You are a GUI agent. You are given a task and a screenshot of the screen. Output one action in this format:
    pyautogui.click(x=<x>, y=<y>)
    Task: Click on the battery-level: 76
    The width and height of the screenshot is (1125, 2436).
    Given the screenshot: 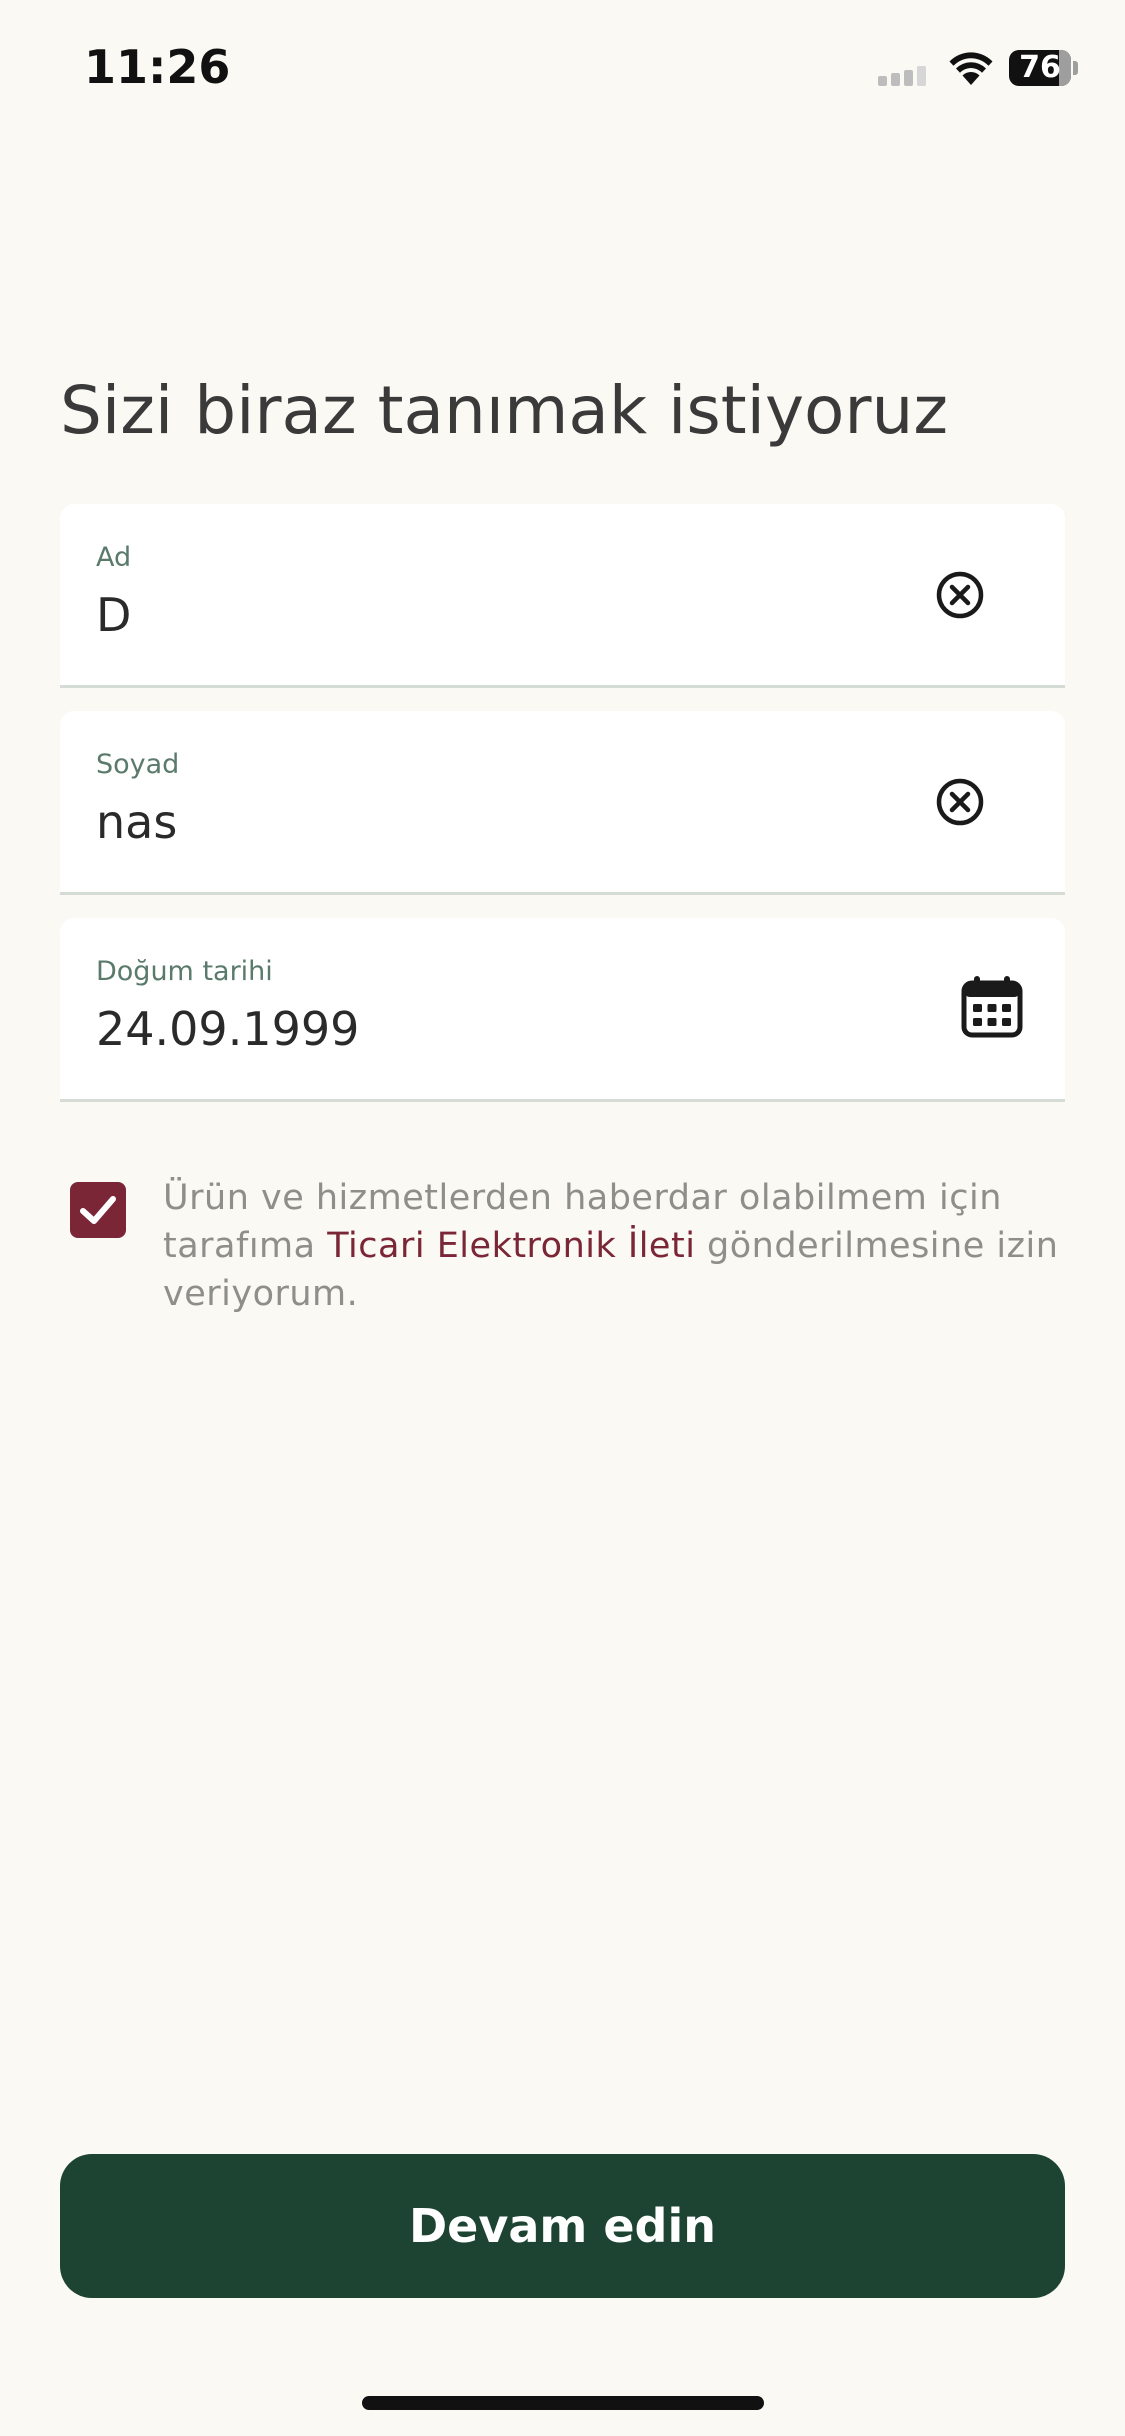 What is the action you would take?
    pyautogui.click(x=1040, y=67)
    